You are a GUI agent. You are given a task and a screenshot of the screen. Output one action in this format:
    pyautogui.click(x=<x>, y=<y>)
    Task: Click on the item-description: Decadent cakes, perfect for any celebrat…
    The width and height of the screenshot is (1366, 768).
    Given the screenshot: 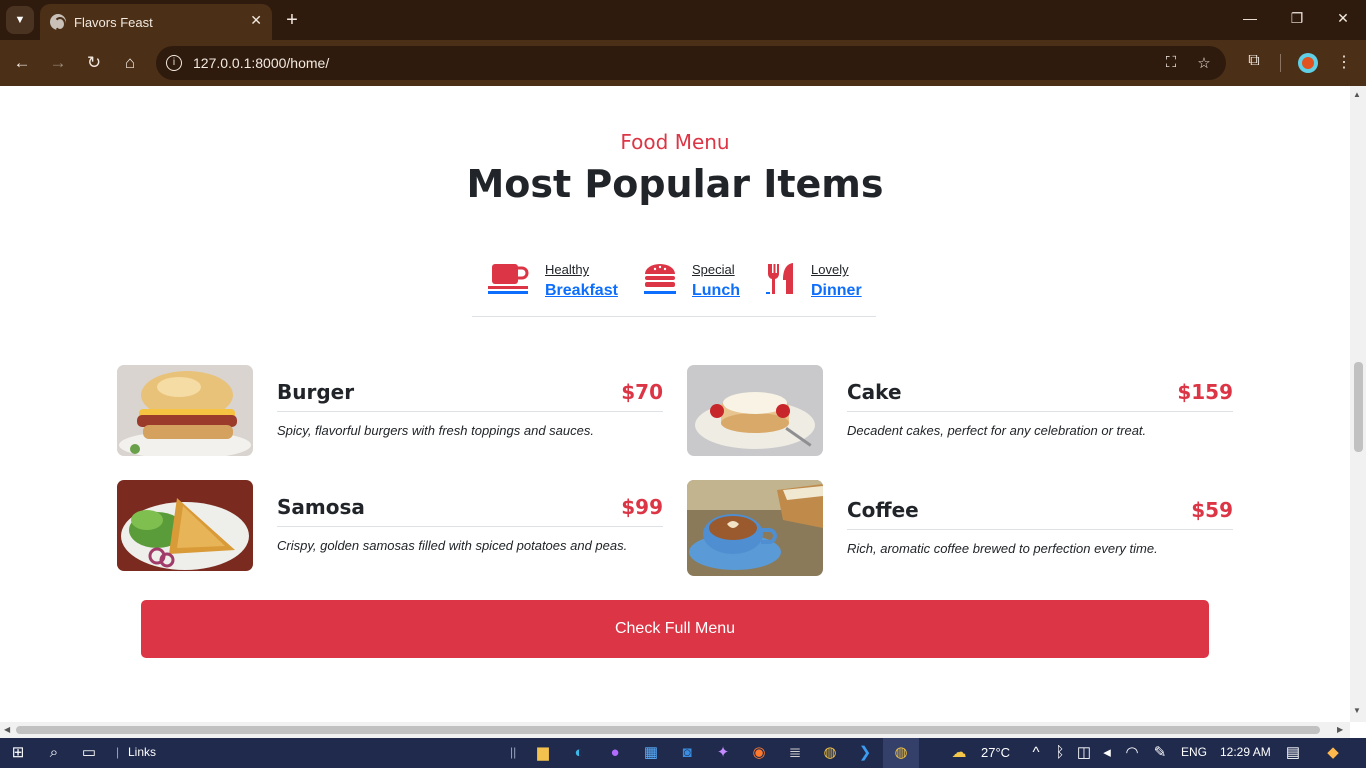 What is the action you would take?
    pyautogui.click(x=997, y=430)
    